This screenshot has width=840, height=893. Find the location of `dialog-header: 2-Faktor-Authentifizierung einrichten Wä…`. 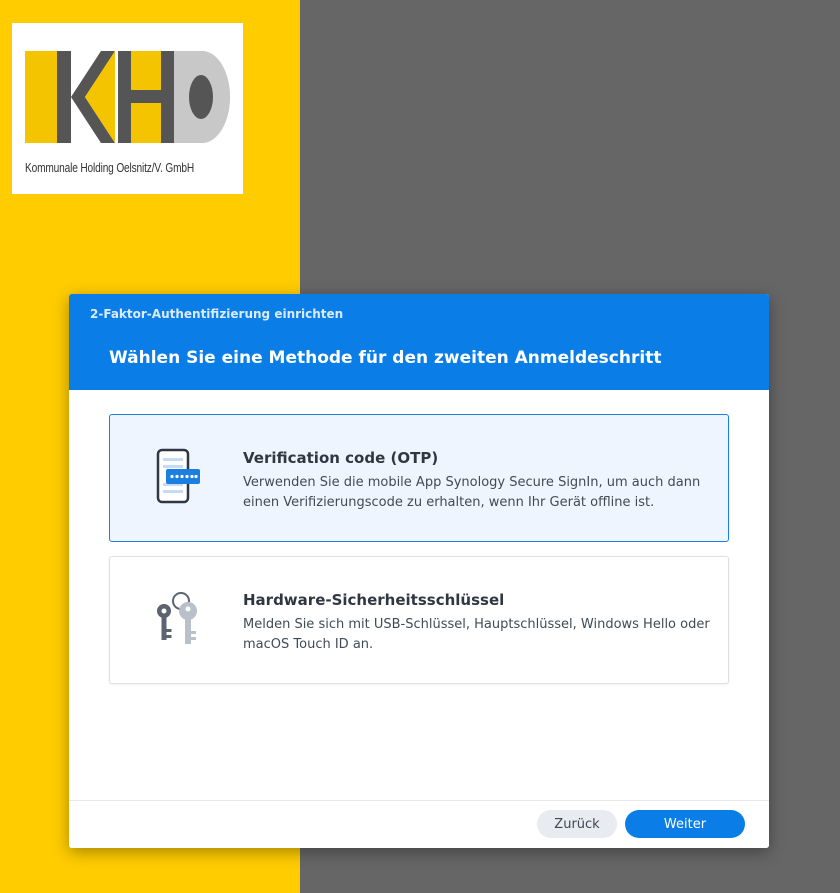

dialog-header: 2-Faktor-Authentifizierung einrichten Wä… is located at coordinates (419, 342).